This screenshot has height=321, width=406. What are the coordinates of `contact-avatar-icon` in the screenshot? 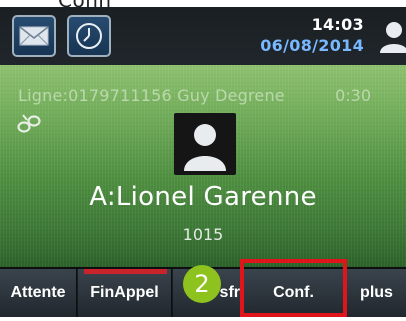 It's located at (205, 147).